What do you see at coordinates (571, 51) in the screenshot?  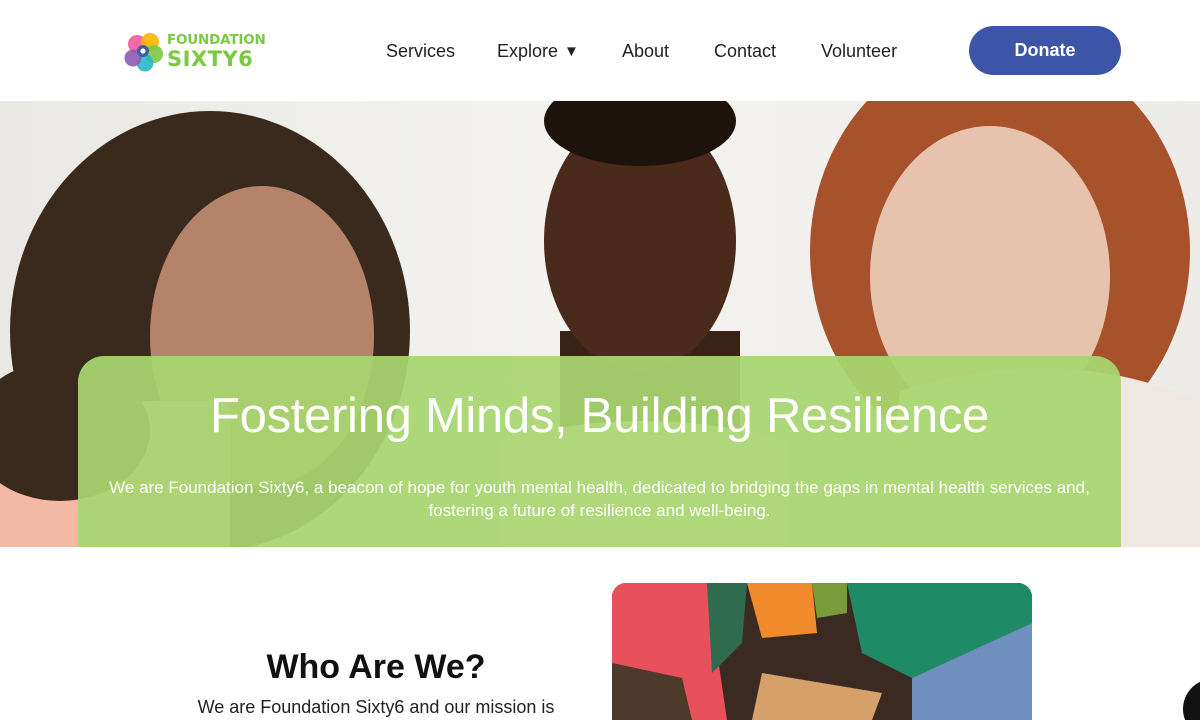 I see `chevron-down-icon: ▼` at bounding box center [571, 51].